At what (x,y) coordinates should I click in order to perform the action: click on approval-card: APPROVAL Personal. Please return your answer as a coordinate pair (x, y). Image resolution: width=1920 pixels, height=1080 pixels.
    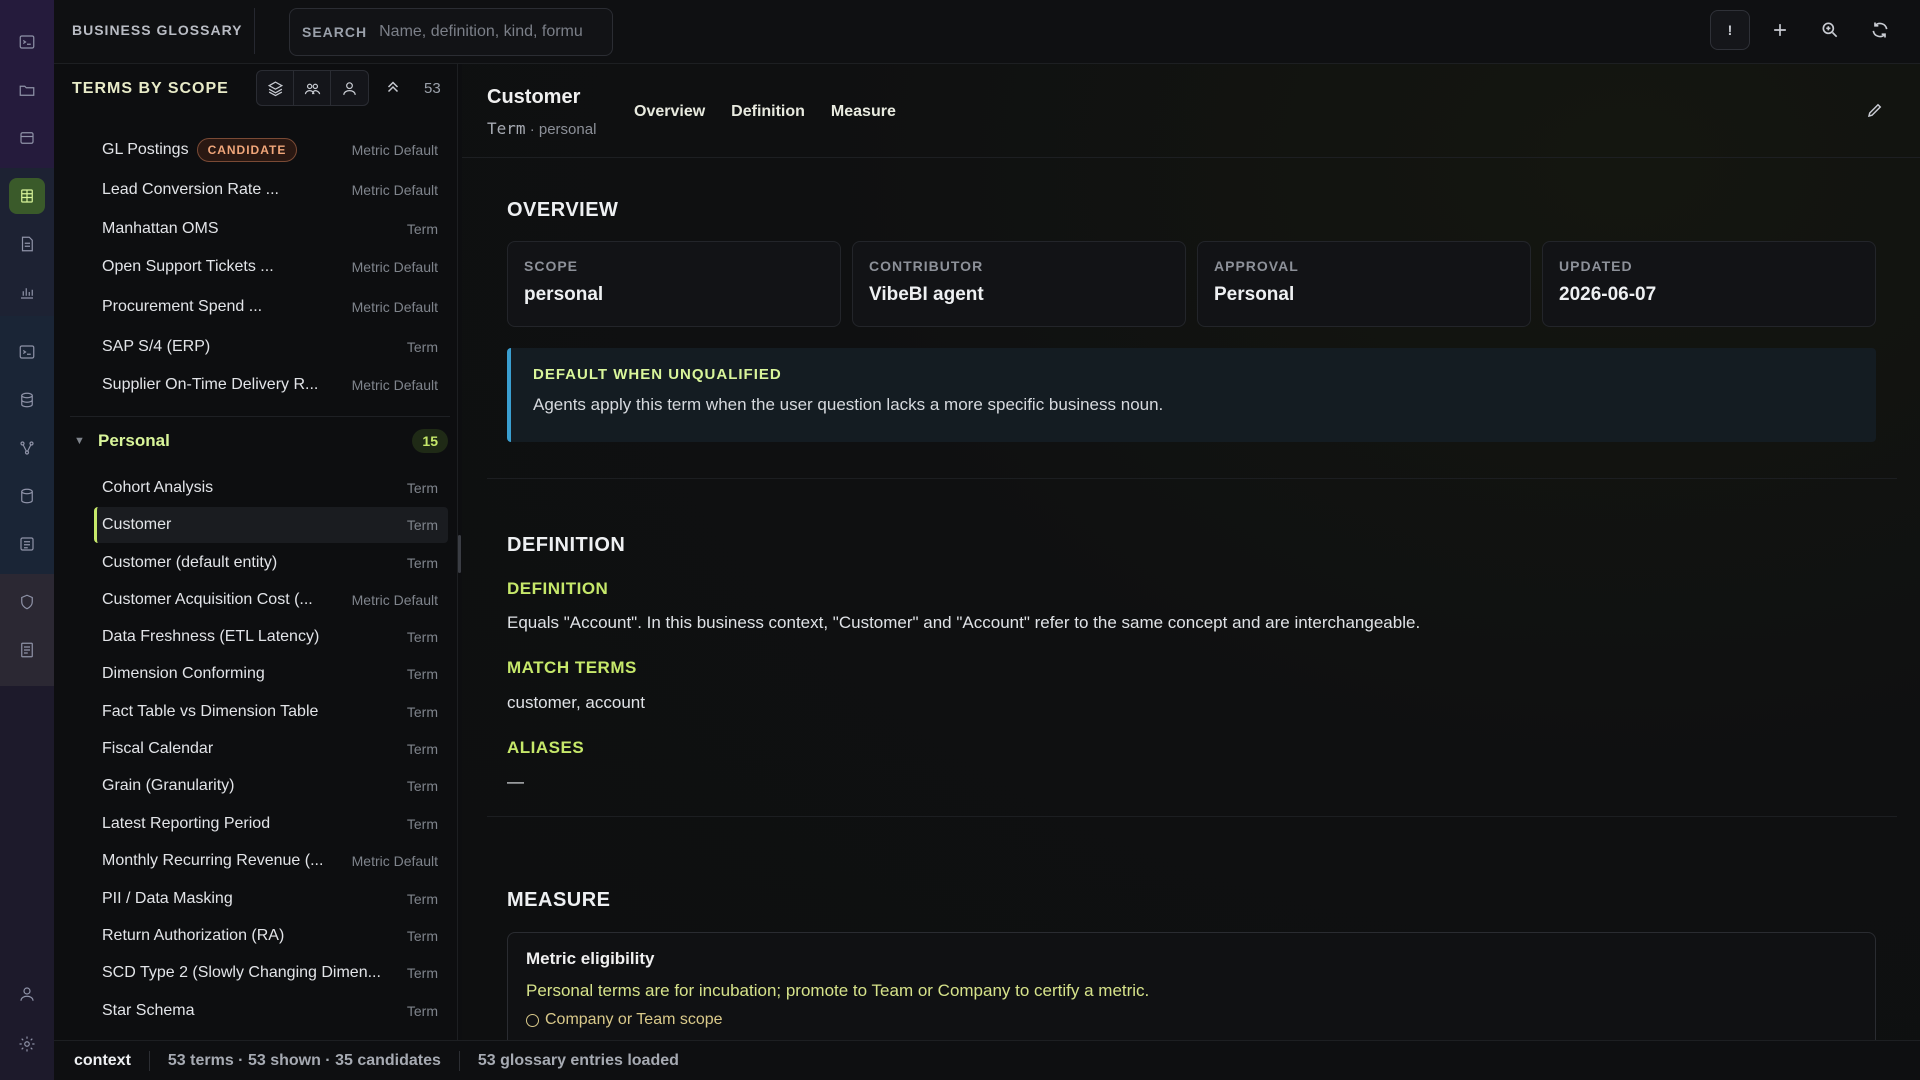
    Looking at the image, I should click on (1364, 284).